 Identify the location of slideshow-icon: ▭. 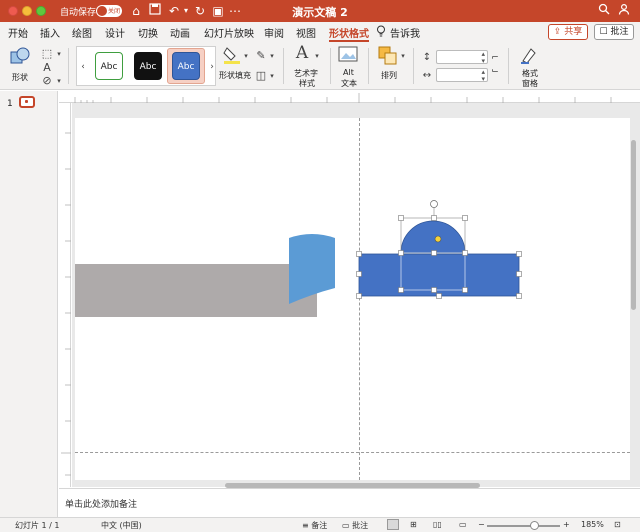
(463, 524).